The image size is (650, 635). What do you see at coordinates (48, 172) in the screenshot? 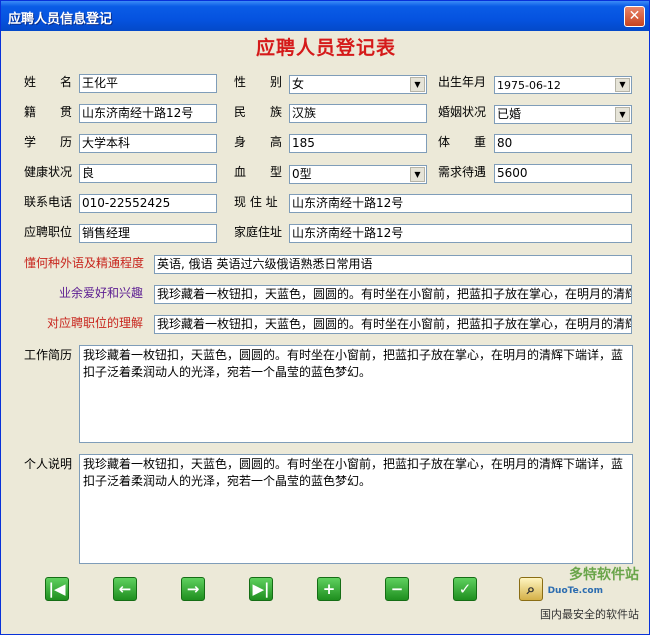
I see `health-label: 健康状况` at bounding box center [48, 172].